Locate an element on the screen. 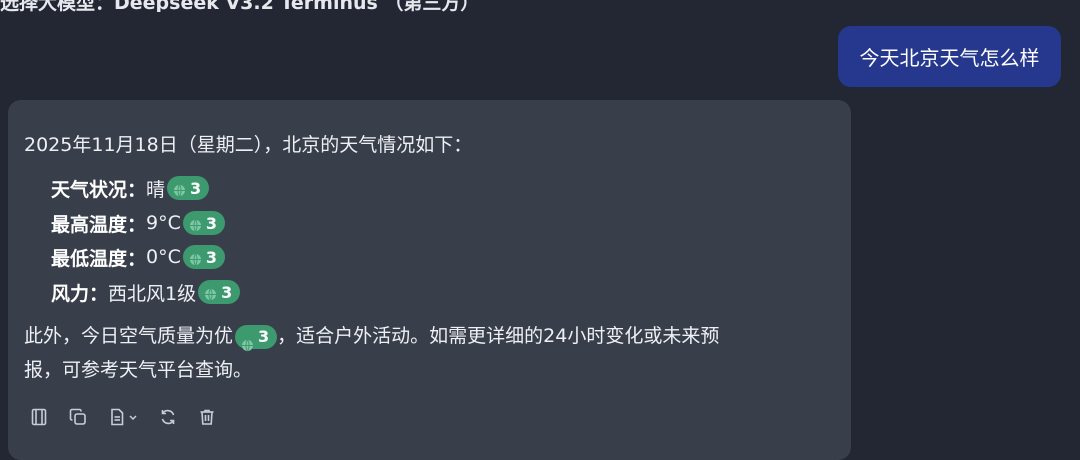  message-action-bar is located at coordinates (129, 417).